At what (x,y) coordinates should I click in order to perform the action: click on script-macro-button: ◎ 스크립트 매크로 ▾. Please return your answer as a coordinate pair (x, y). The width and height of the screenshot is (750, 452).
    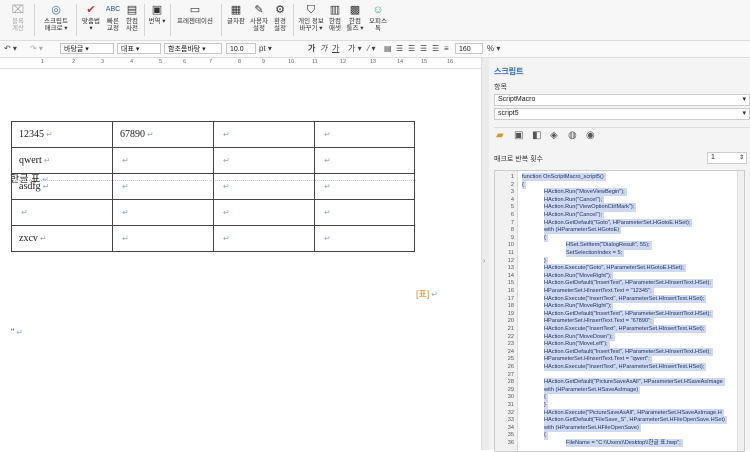
    Looking at the image, I should click on (56, 20).